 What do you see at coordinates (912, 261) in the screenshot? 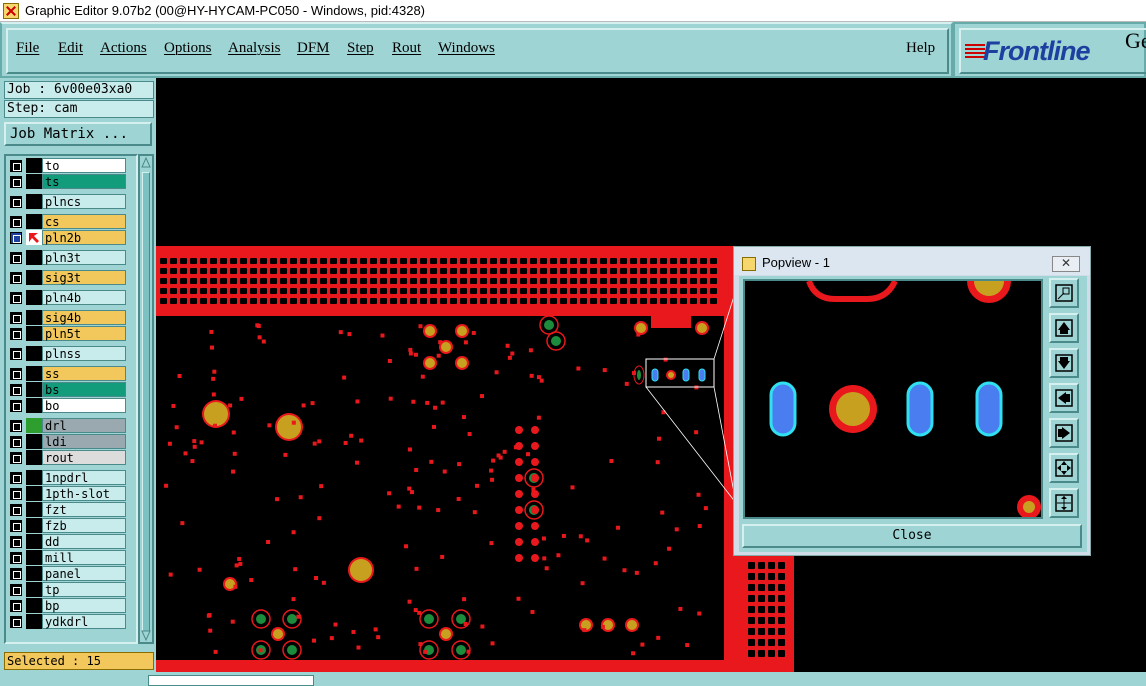
I see `popview-titlebar: Popview - 1 ✕` at bounding box center [912, 261].